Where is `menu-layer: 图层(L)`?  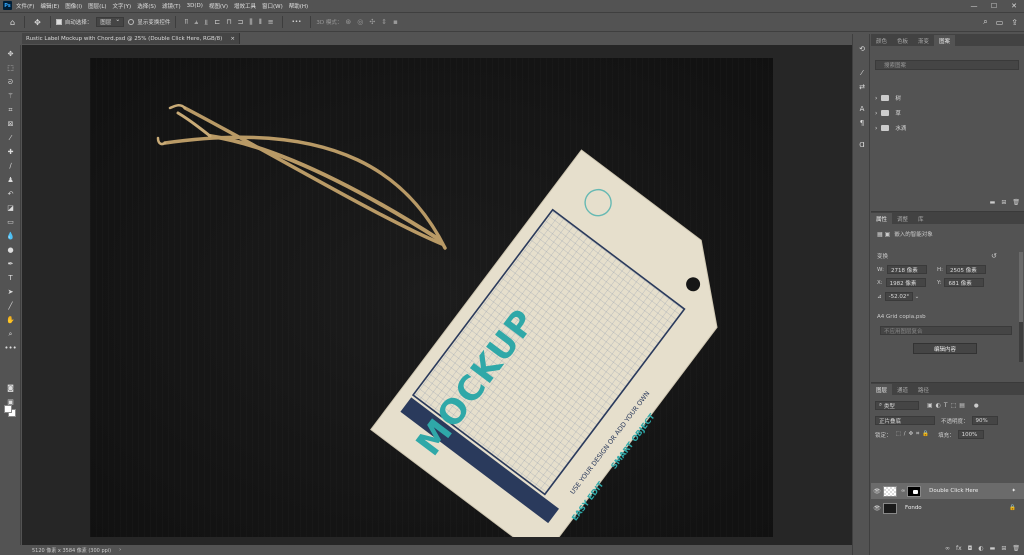 menu-layer: 图层(L) is located at coordinates (97, 6).